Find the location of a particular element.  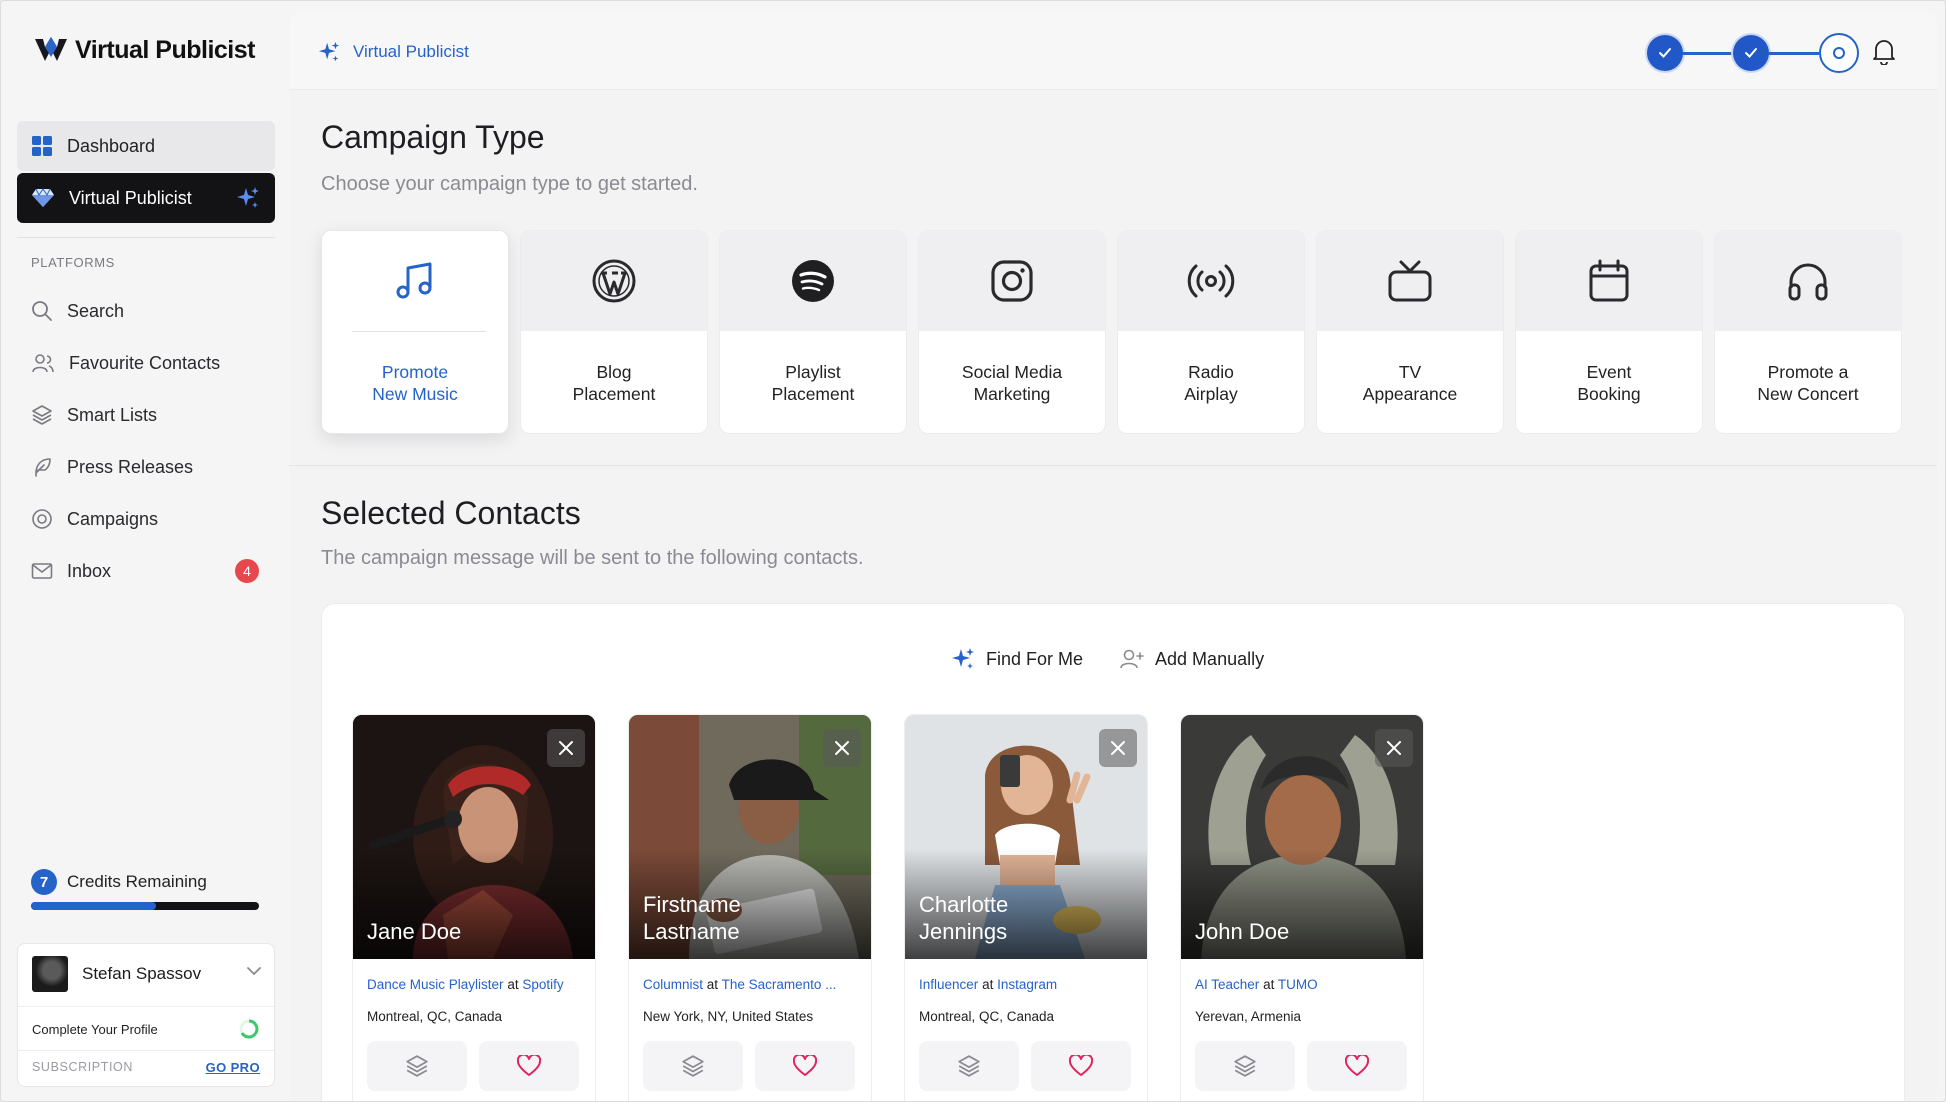

subscription-label: SUBSCRIPTION is located at coordinates (82, 1067).